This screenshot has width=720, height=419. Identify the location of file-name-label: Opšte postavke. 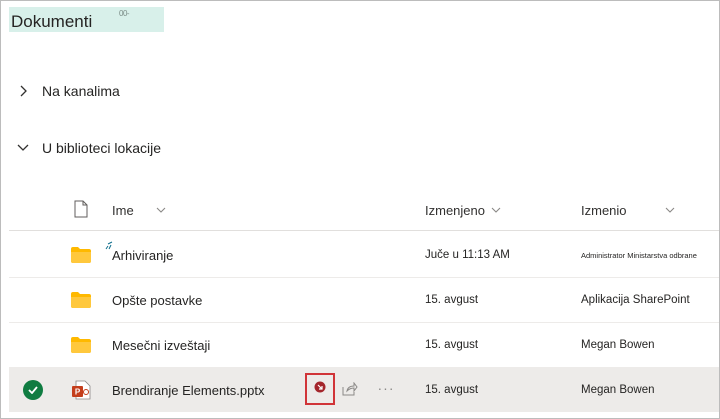
(157, 300).